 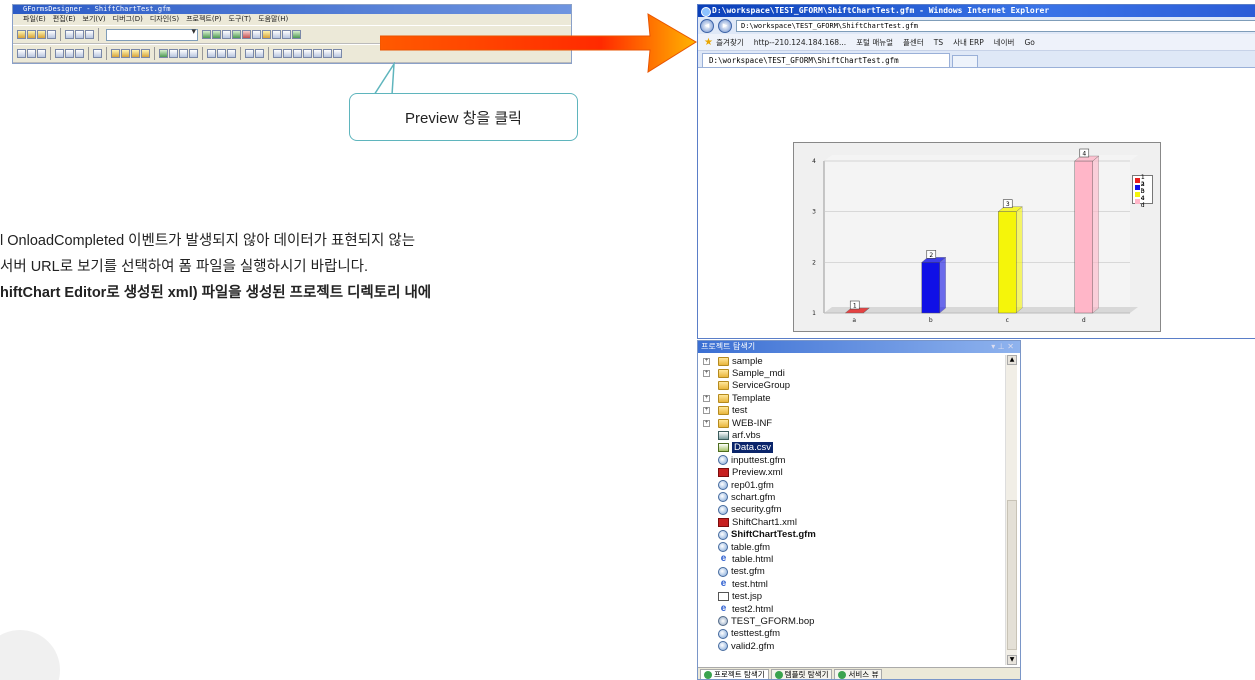 What do you see at coordinates (1012, 360) in the screenshot?
I see `scroll-up-icon: ▲` at bounding box center [1012, 360].